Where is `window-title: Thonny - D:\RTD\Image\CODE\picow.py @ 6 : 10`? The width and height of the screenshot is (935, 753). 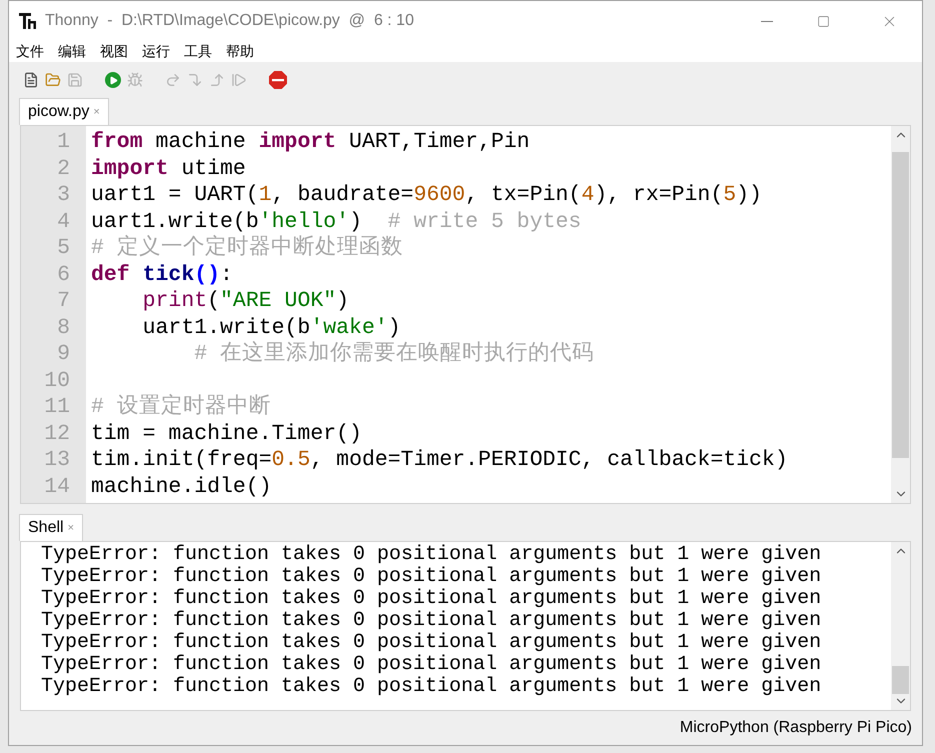 window-title: Thonny - D:\RTD\Image\CODE\picow.py @ 6 : 10 is located at coordinates (229, 21).